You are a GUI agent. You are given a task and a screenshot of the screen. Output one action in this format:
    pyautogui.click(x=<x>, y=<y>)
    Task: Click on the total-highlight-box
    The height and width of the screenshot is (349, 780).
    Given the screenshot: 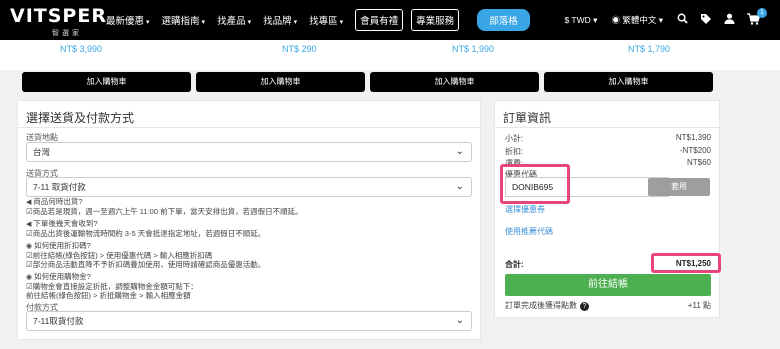 What is the action you would take?
    pyautogui.click(x=686, y=263)
    